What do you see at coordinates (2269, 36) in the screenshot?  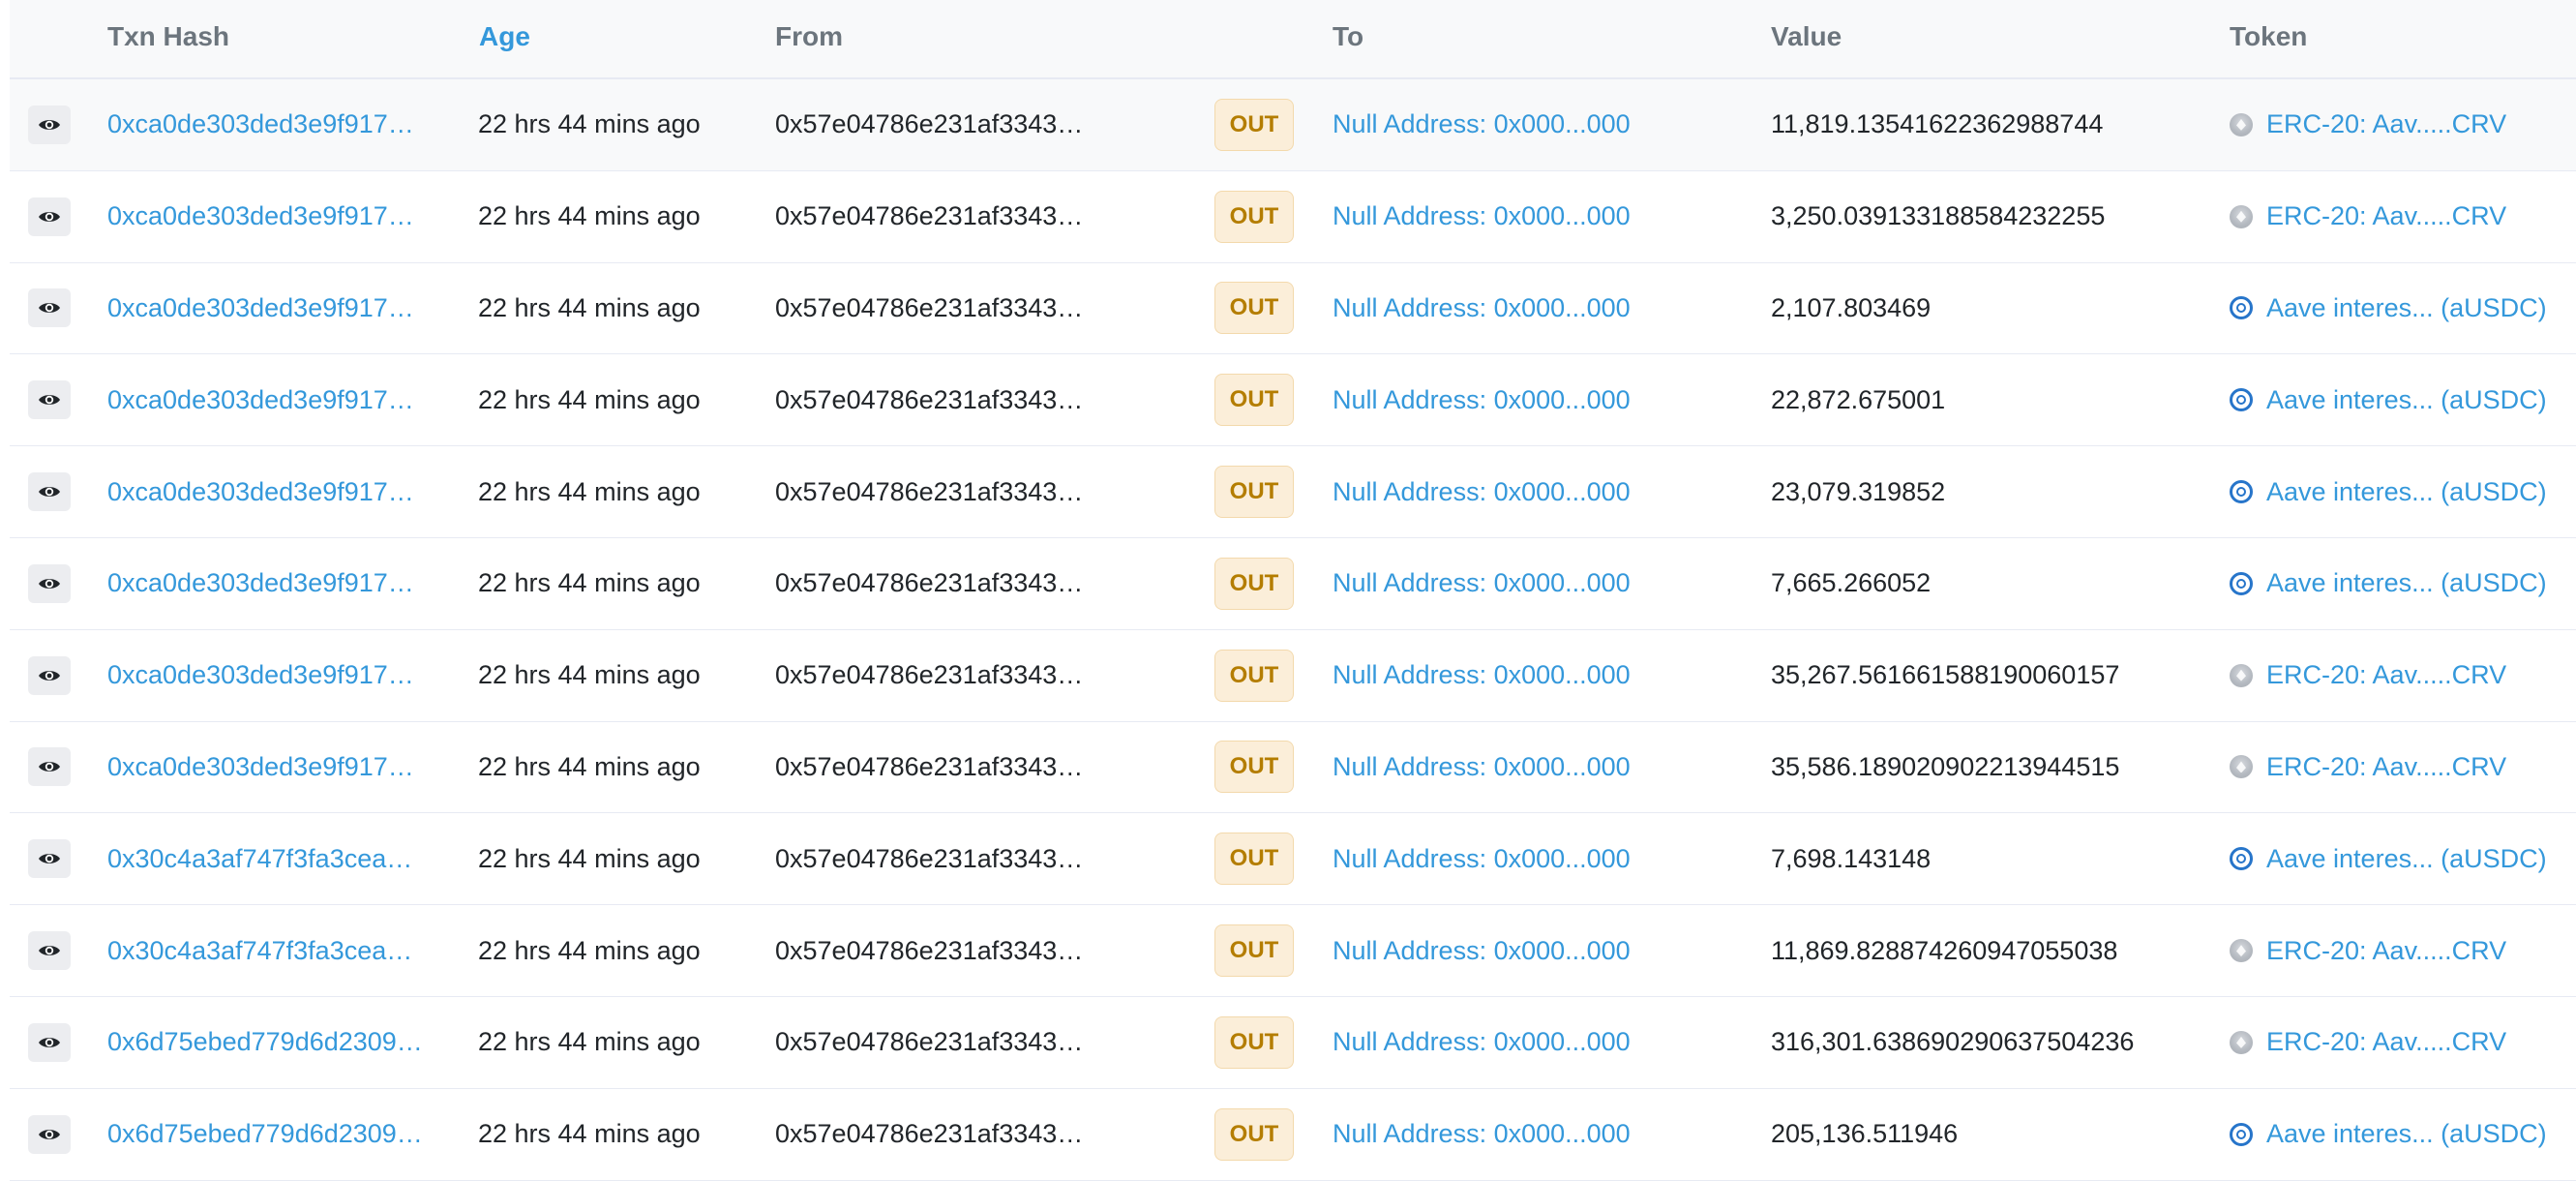 I see `column-header-token: Token` at bounding box center [2269, 36].